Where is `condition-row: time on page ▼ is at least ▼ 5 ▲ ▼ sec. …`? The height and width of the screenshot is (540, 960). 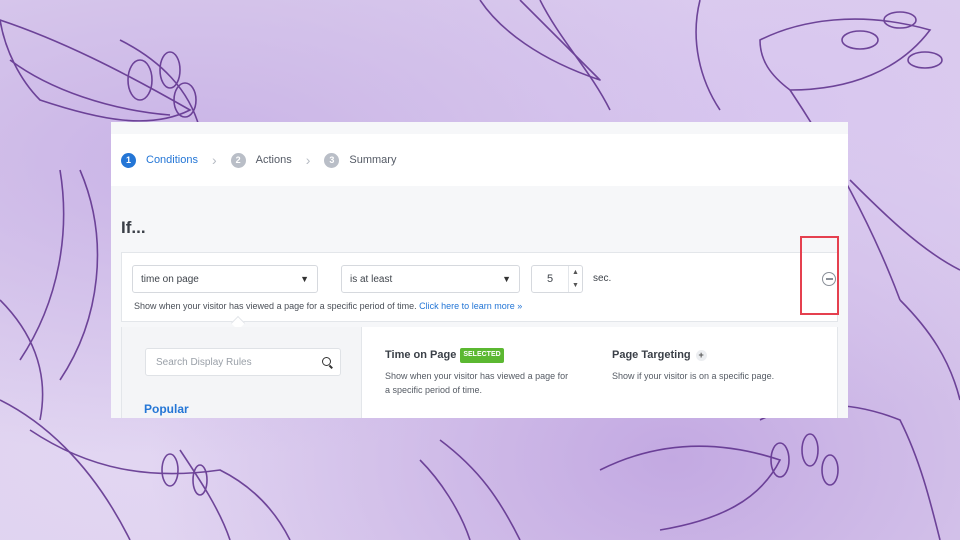 condition-row: time on page ▼ is at least ▼ 5 ▲ ▼ sec. … is located at coordinates (479, 287).